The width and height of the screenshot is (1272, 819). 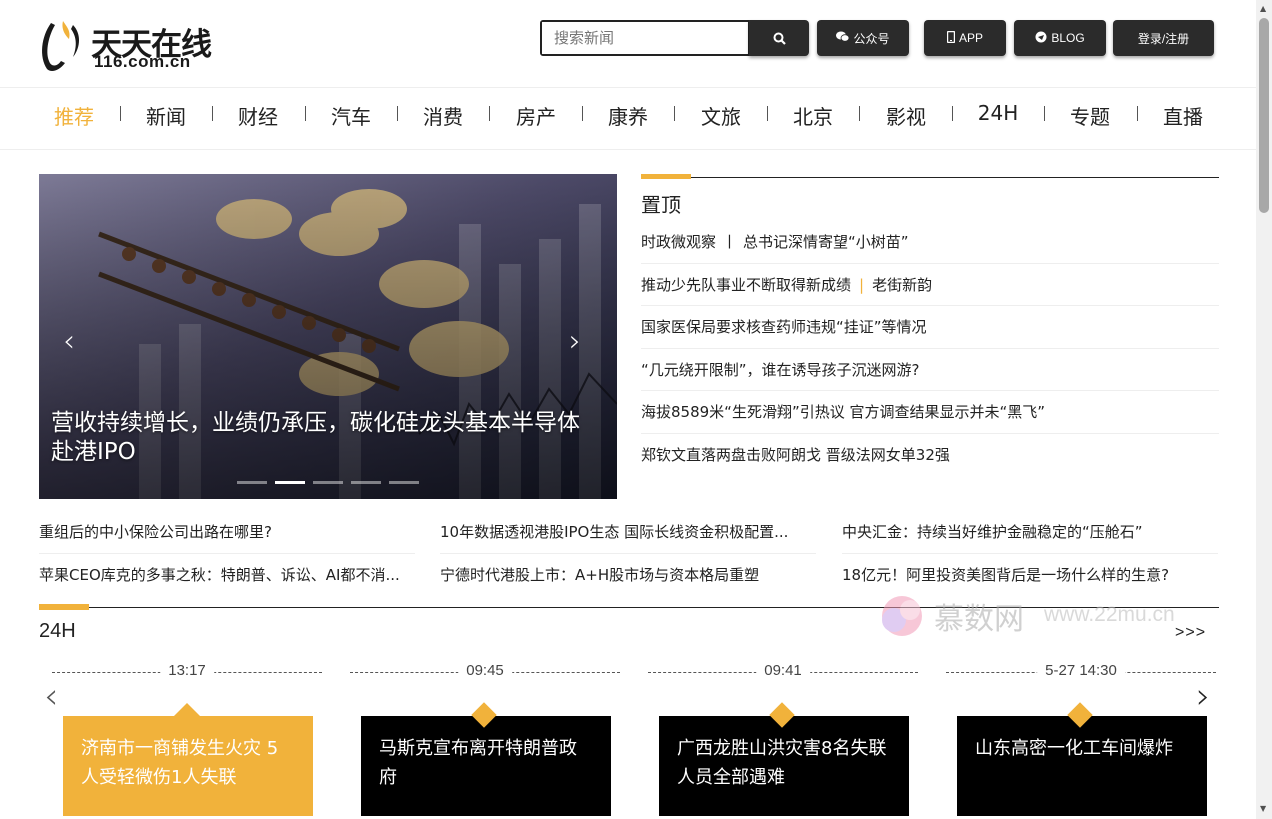 I want to click on timeline-time: 5-27 14:30, so click(x=1081, y=670).